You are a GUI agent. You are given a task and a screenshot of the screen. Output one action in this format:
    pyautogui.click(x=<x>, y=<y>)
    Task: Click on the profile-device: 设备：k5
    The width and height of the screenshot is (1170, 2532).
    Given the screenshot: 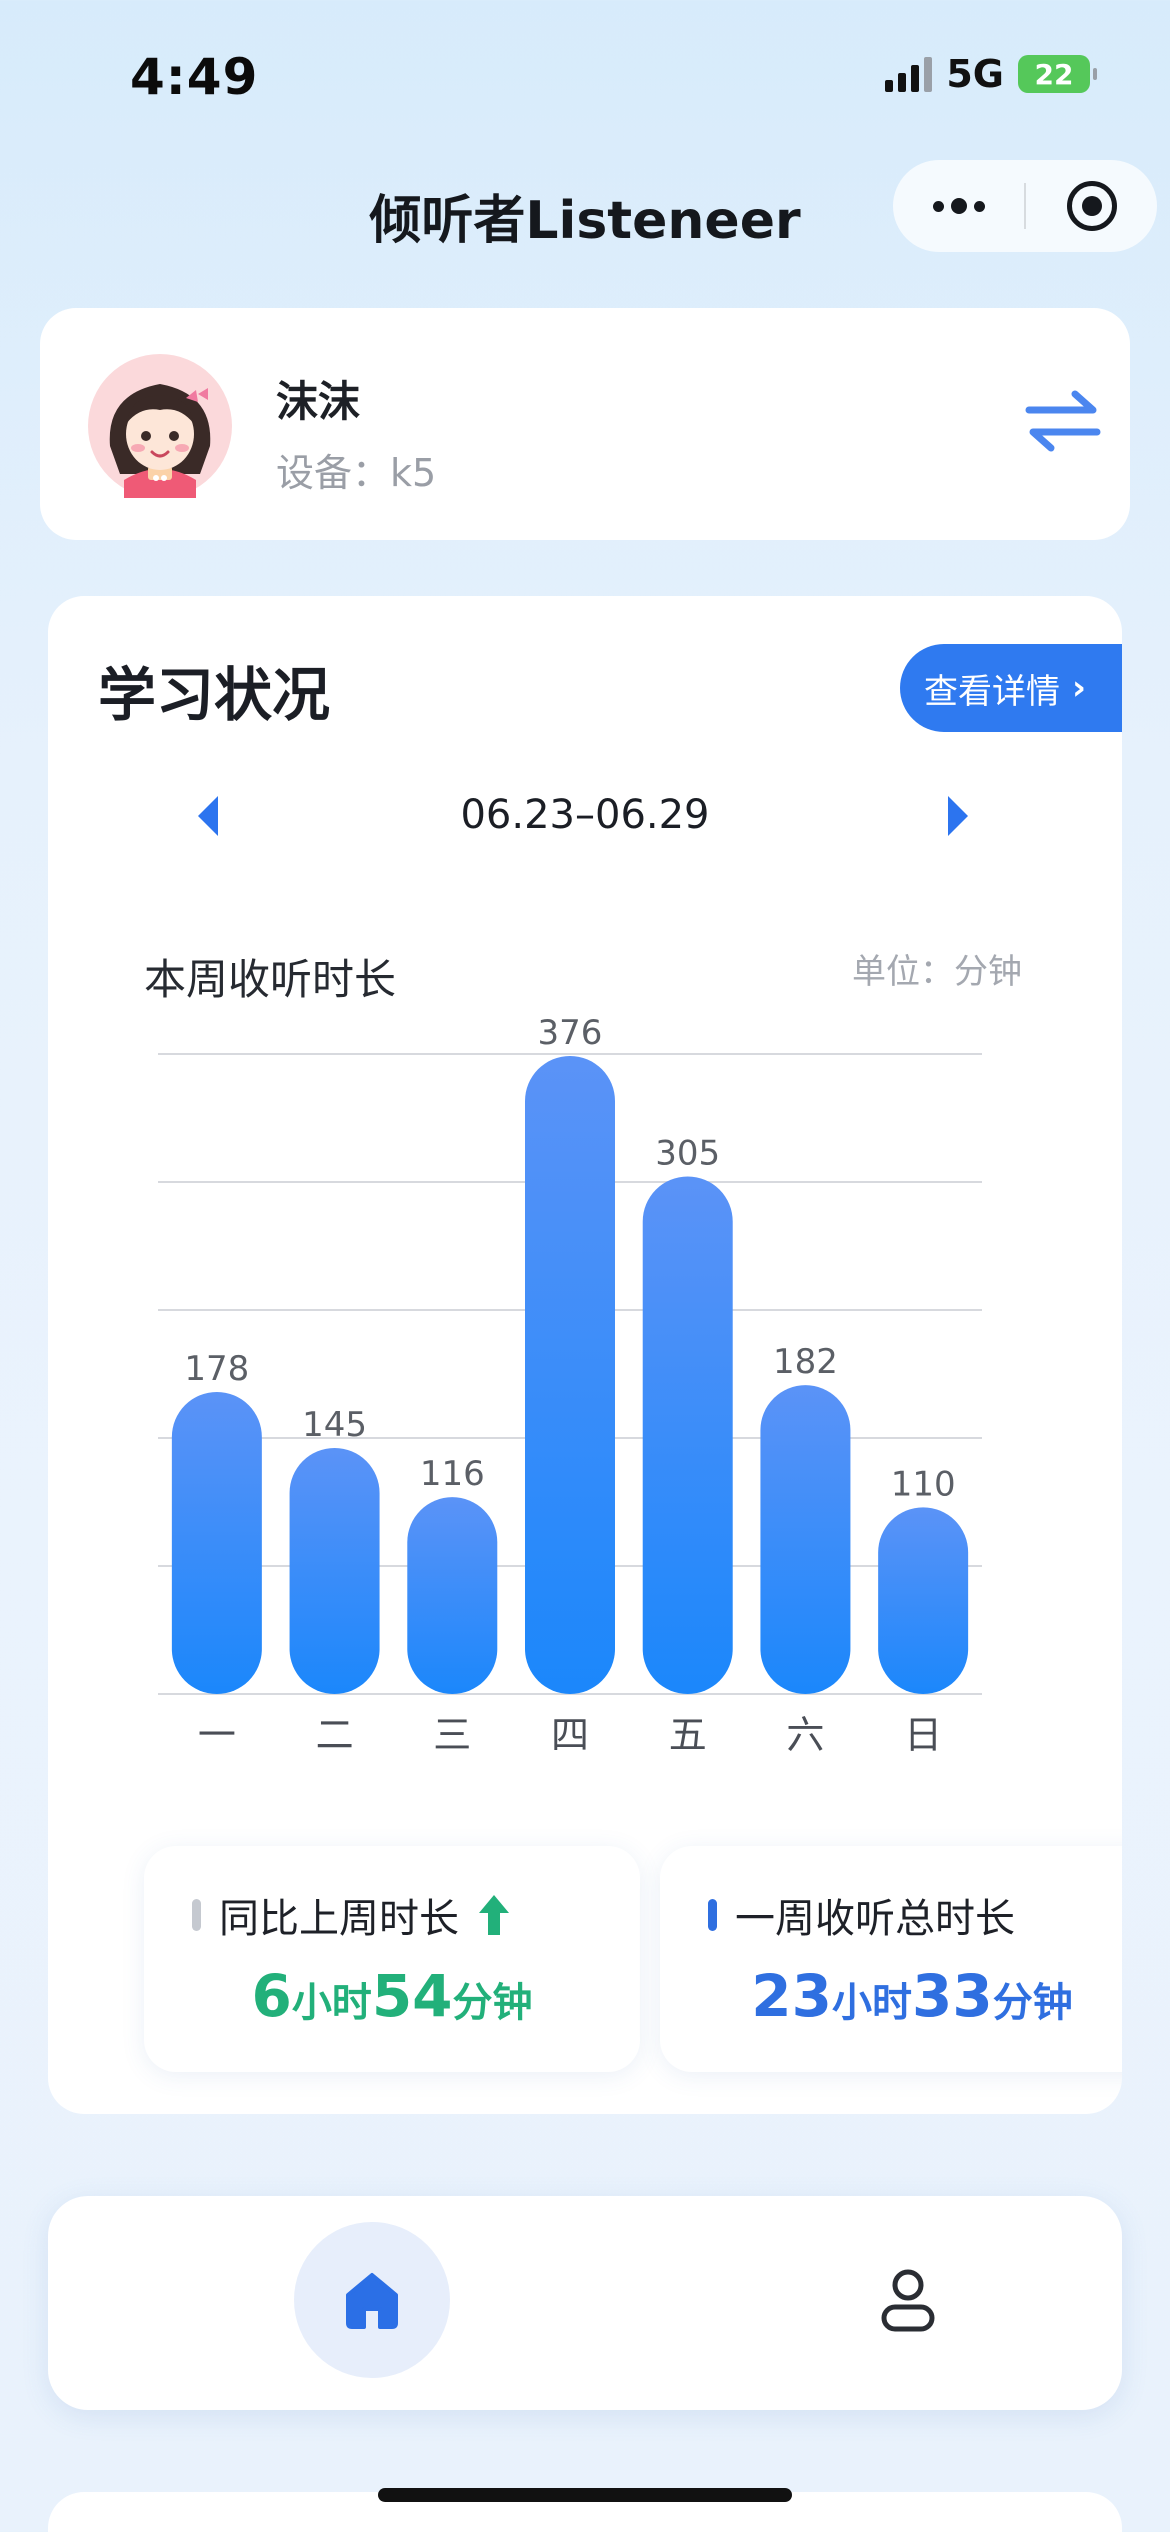 What is the action you would take?
    pyautogui.click(x=356, y=473)
    